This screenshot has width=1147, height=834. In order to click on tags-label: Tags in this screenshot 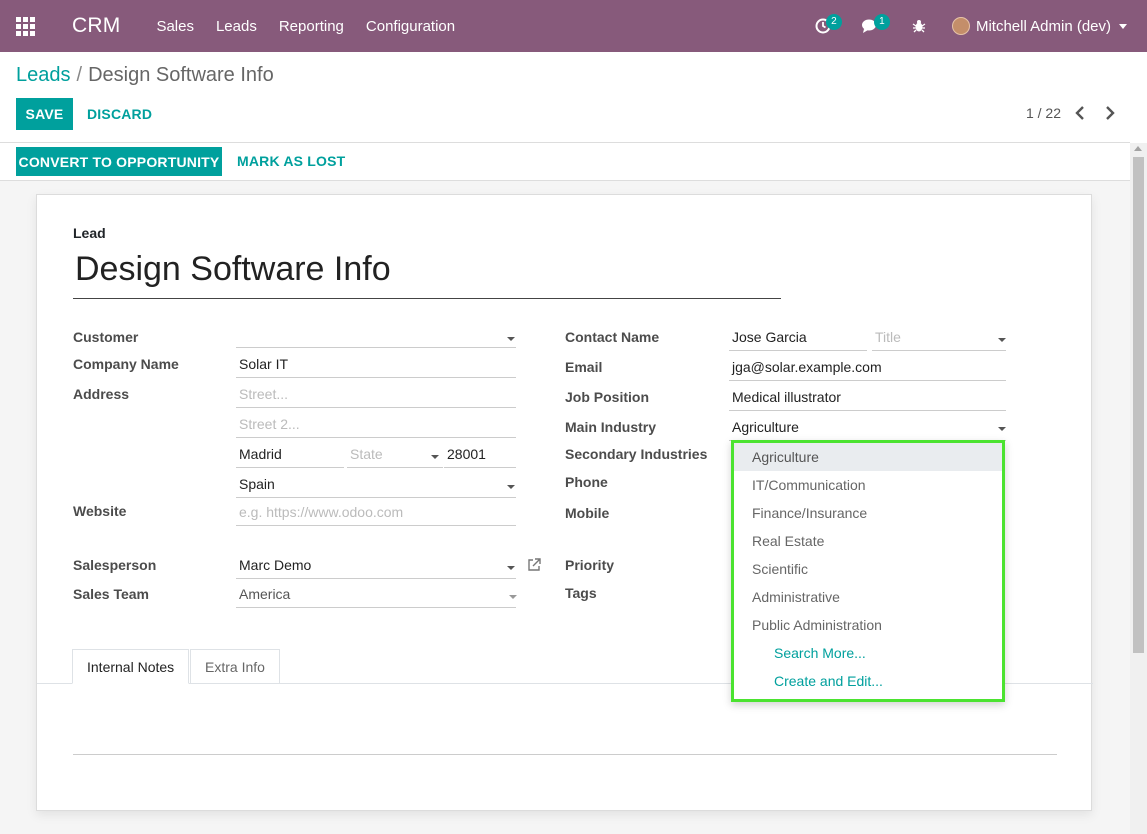, I will do `click(581, 593)`.